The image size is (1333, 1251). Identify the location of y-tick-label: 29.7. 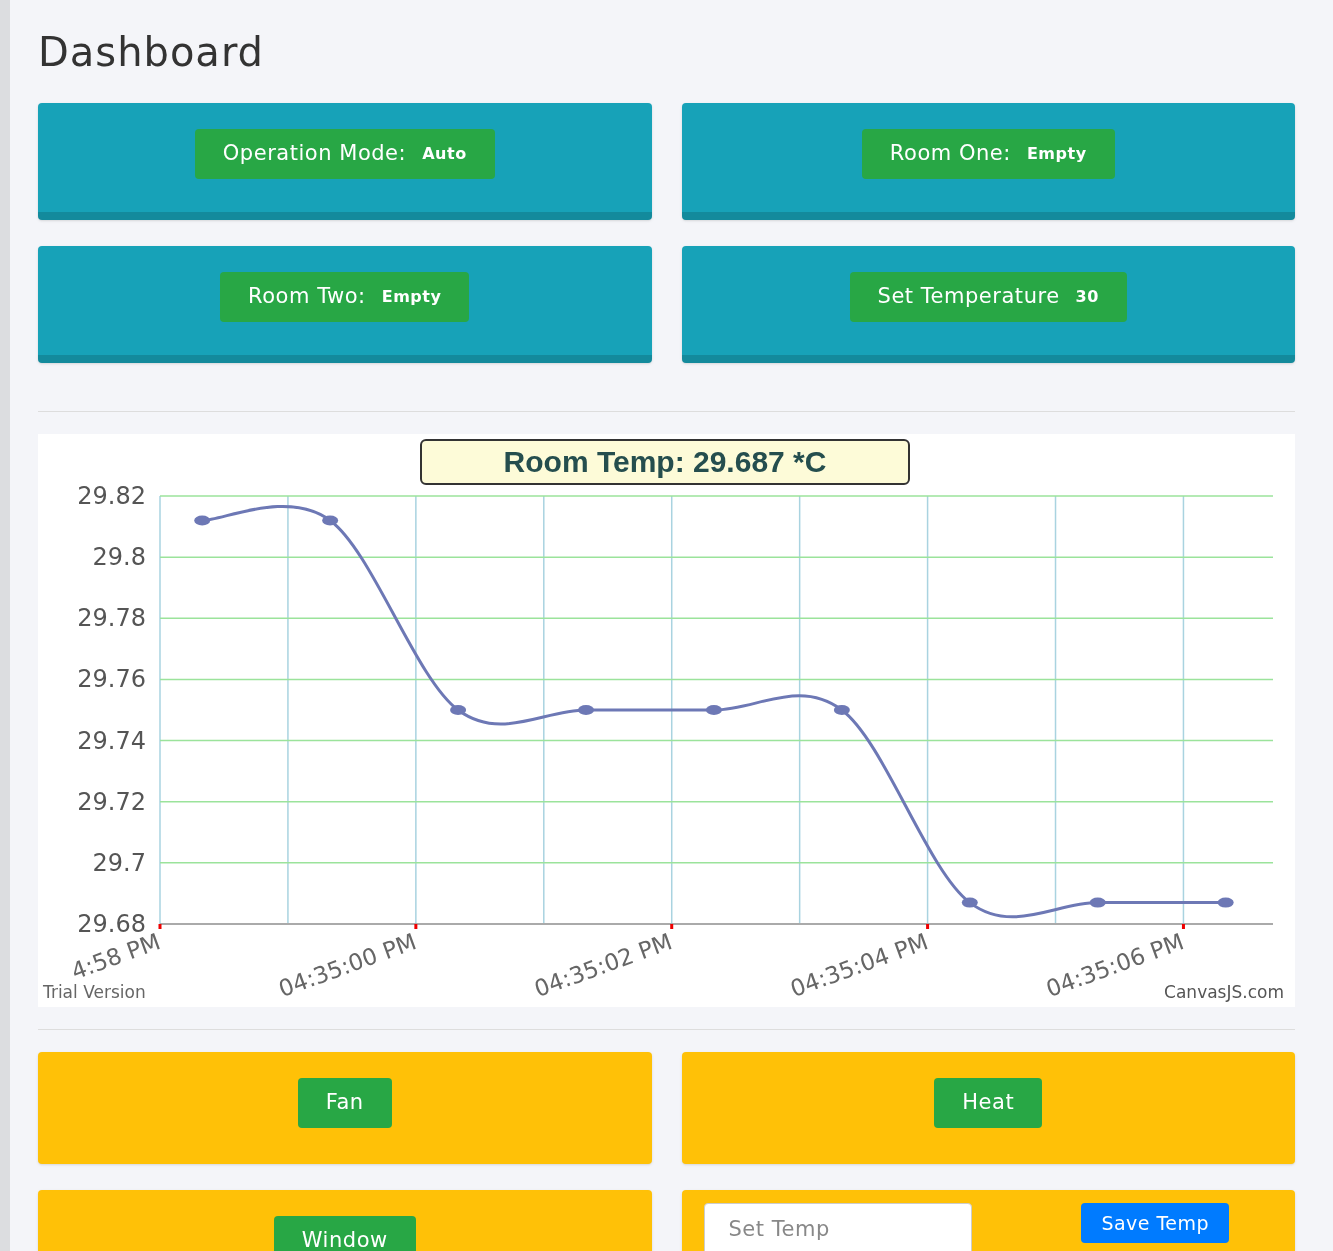
(119, 862).